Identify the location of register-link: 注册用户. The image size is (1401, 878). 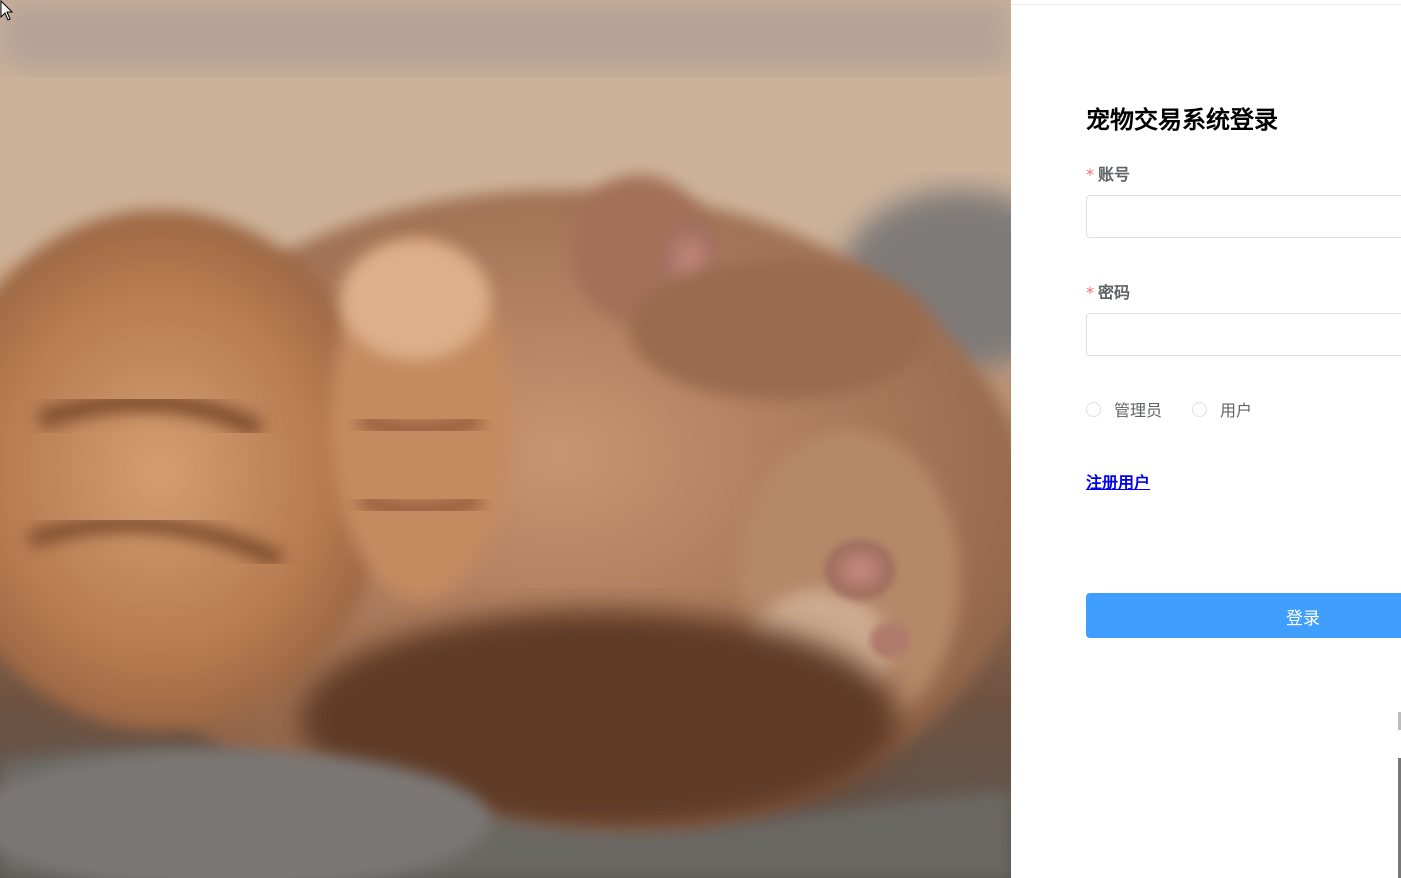
(1118, 481).